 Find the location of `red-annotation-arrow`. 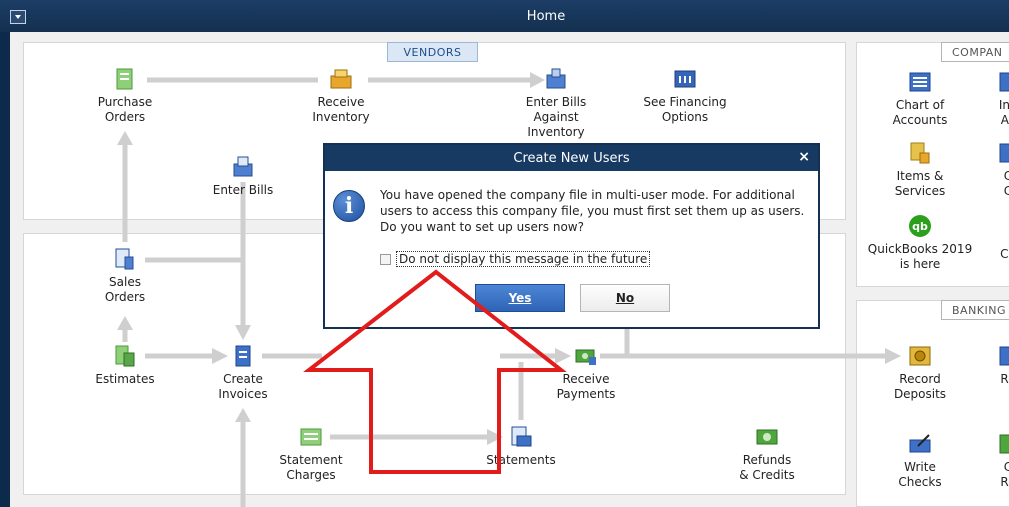

red-annotation-arrow is located at coordinates (435, 371).